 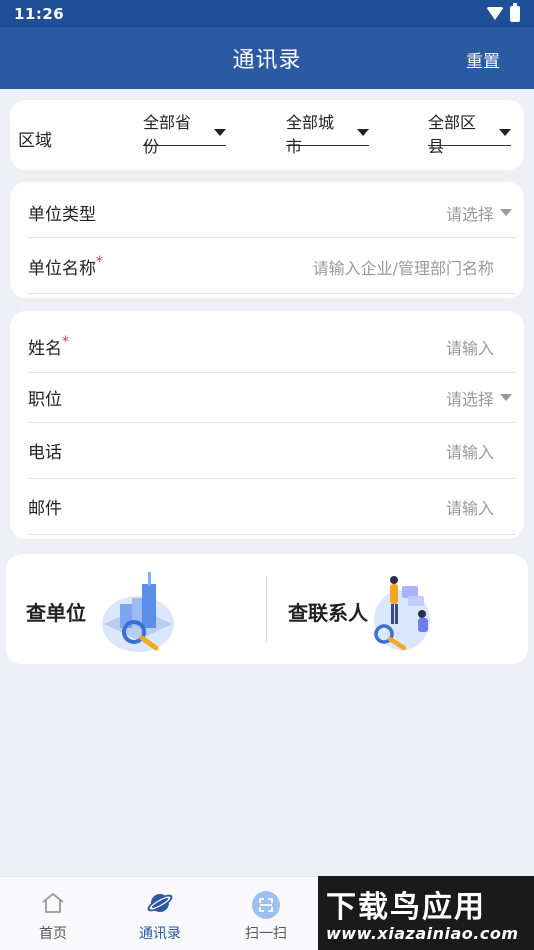 I want to click on region-label: 区域, so click(x=35, y=141).